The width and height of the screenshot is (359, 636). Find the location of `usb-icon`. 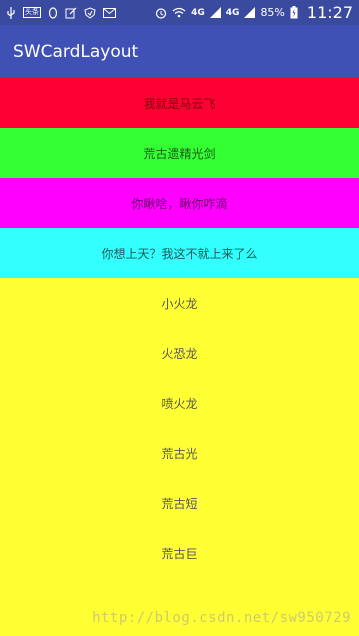

usb-icon is located at coordinates (11, 12).